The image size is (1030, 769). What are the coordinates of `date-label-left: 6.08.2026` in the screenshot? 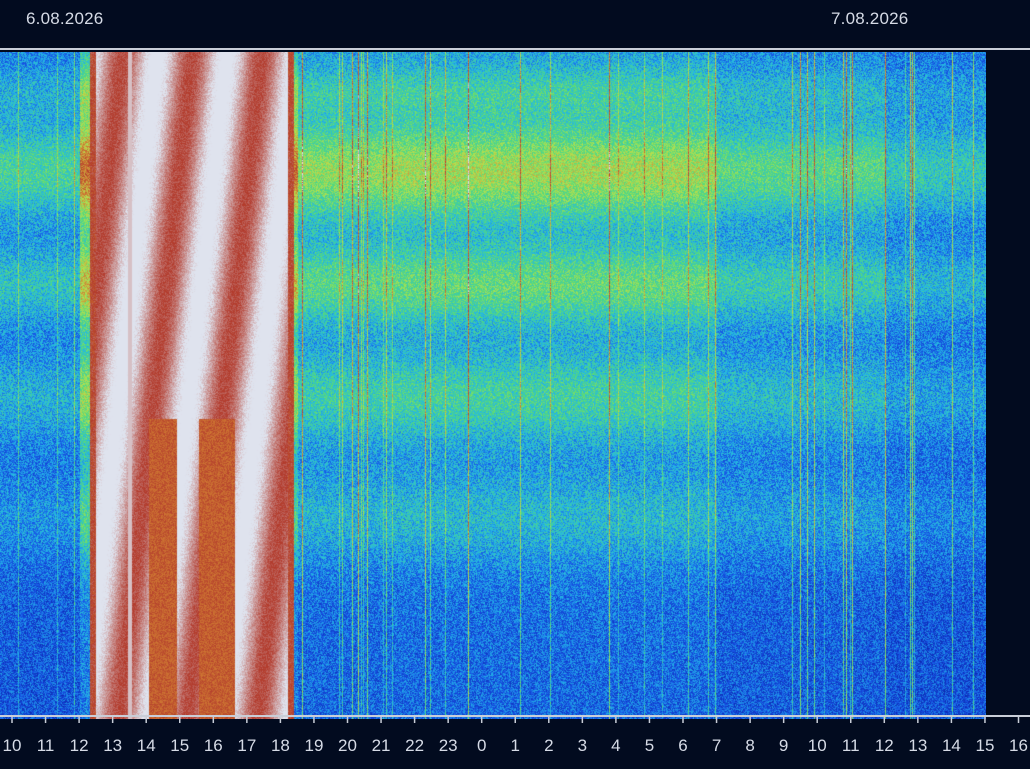 It's located at (65, 18).